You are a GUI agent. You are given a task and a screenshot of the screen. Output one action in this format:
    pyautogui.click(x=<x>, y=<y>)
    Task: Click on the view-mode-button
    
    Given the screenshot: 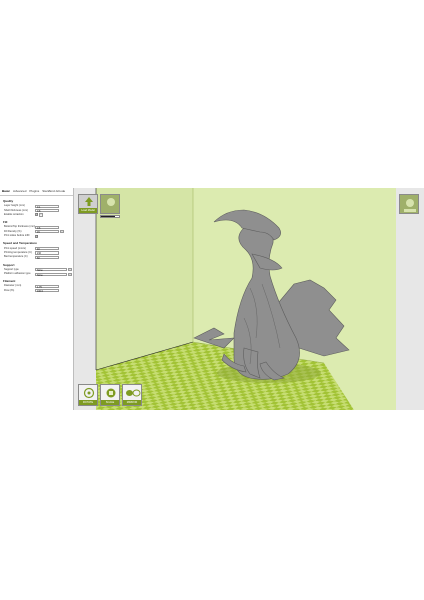 What is the action you would take?
    pyautogui.click(x=409, y=204)
    